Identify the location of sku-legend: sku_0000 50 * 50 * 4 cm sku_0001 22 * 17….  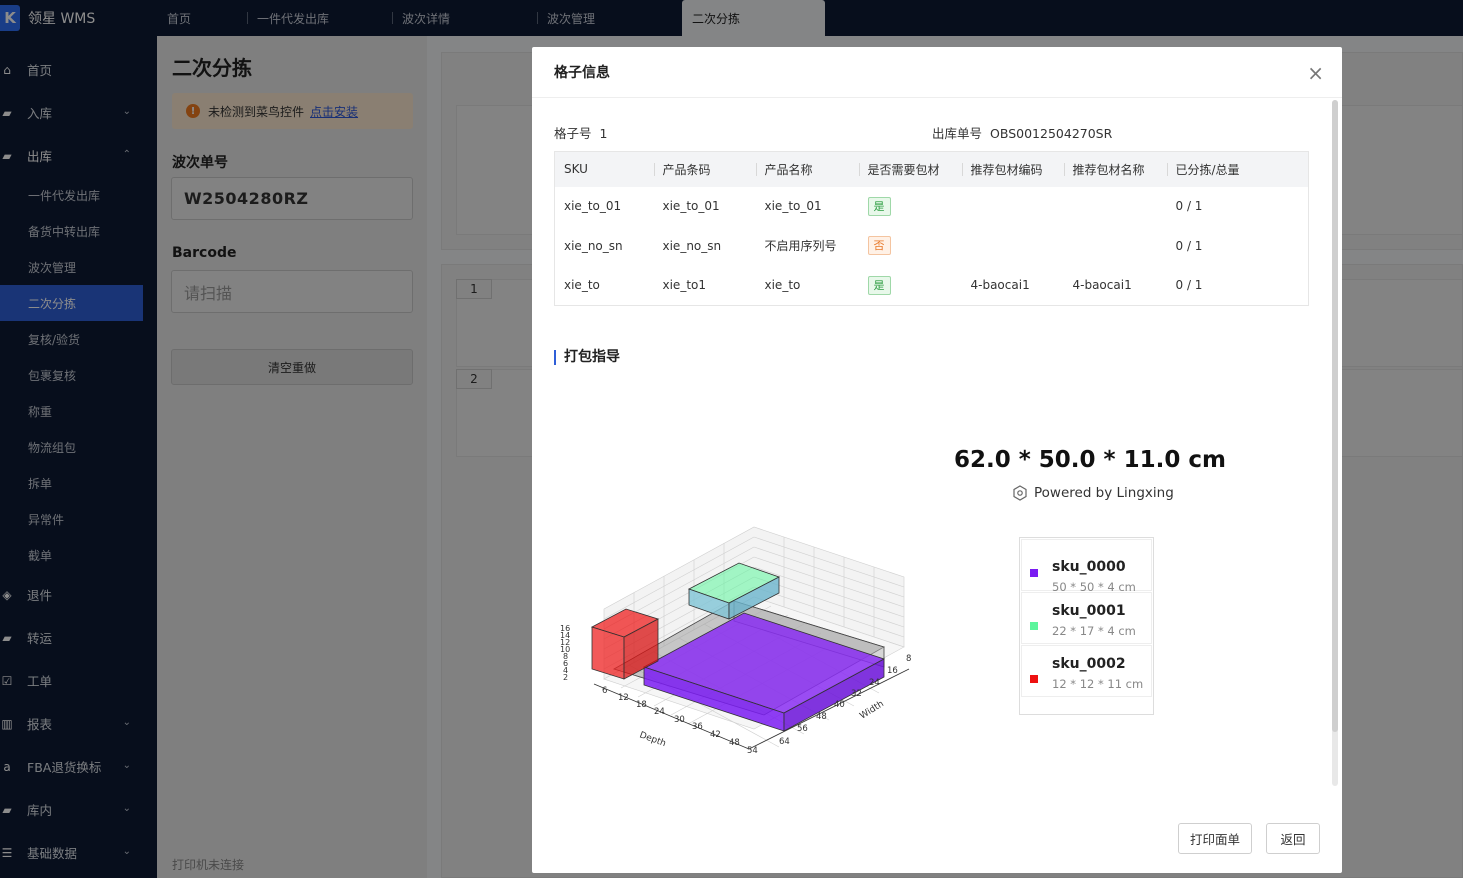
(1086, 626).